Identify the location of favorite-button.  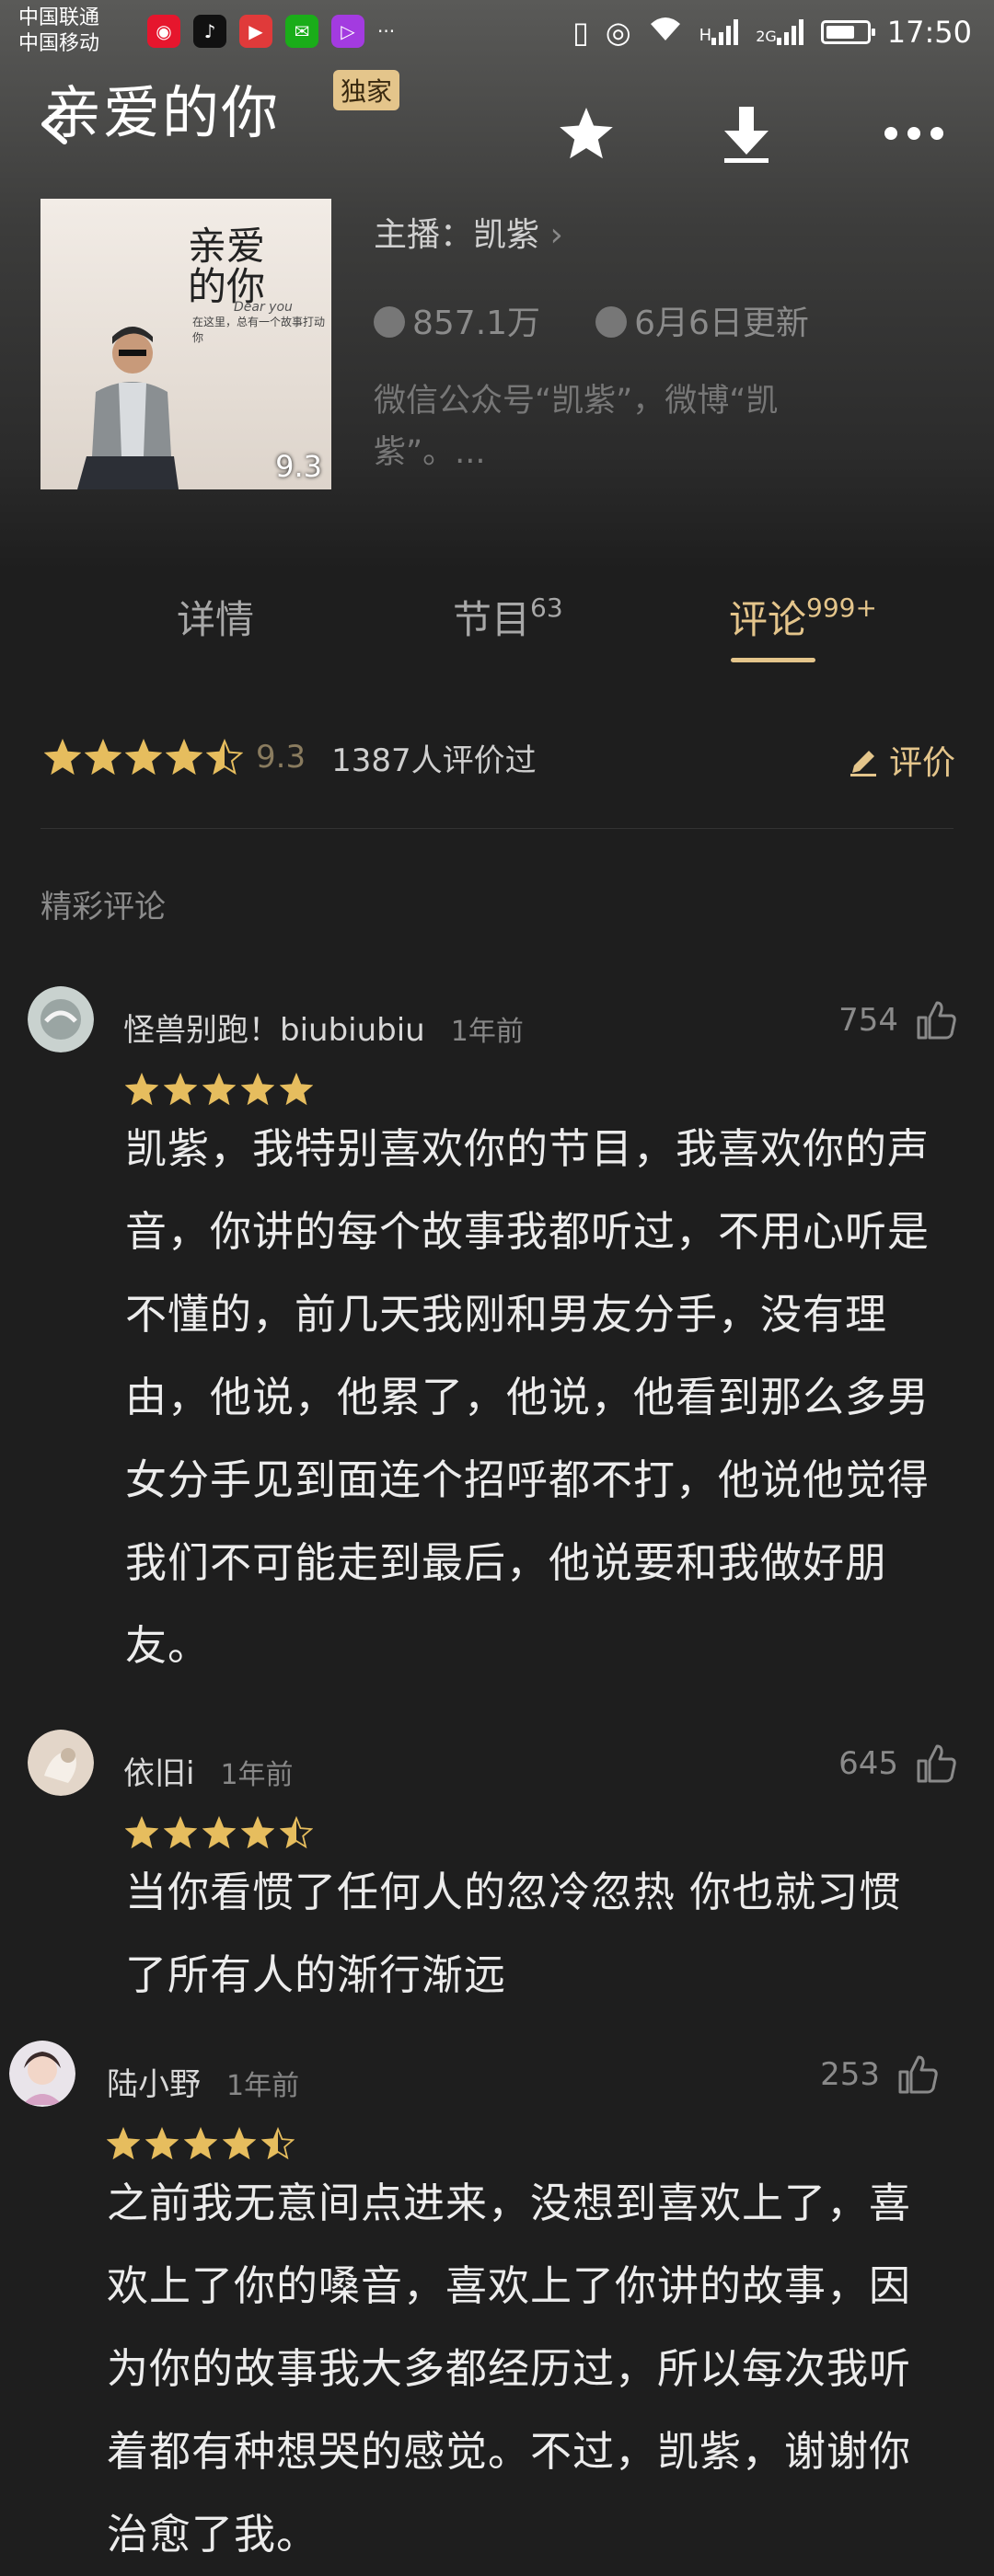
(586, 133).